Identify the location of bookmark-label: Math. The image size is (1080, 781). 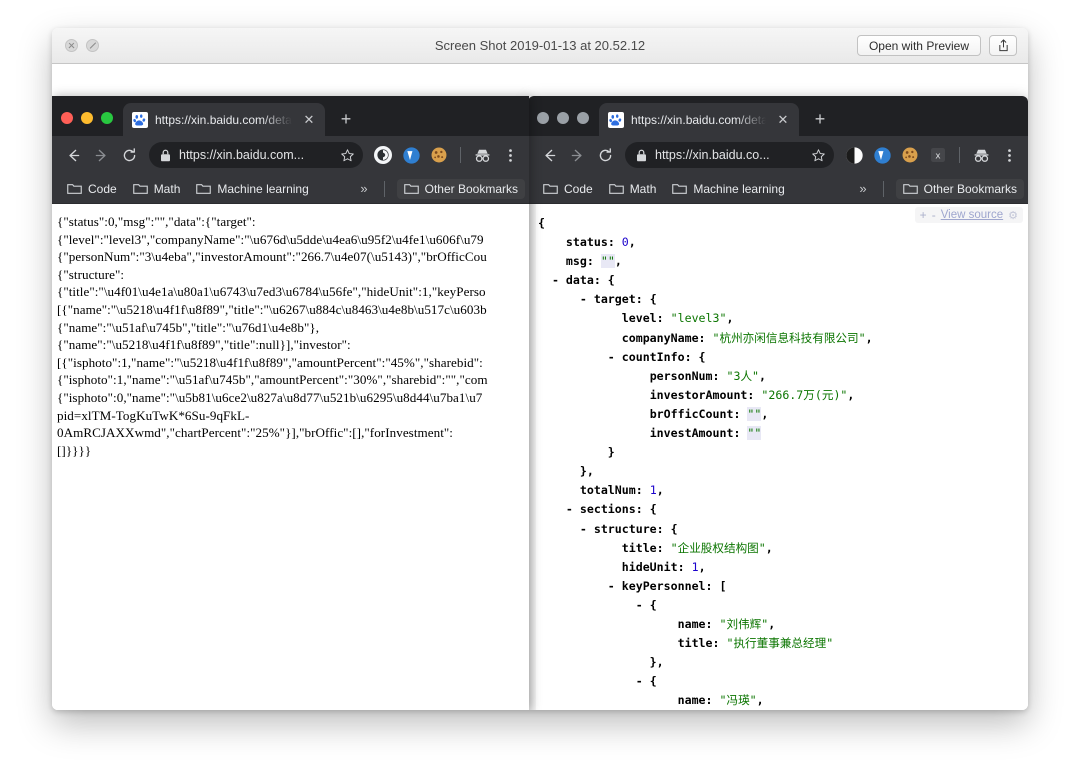
(167, 188).